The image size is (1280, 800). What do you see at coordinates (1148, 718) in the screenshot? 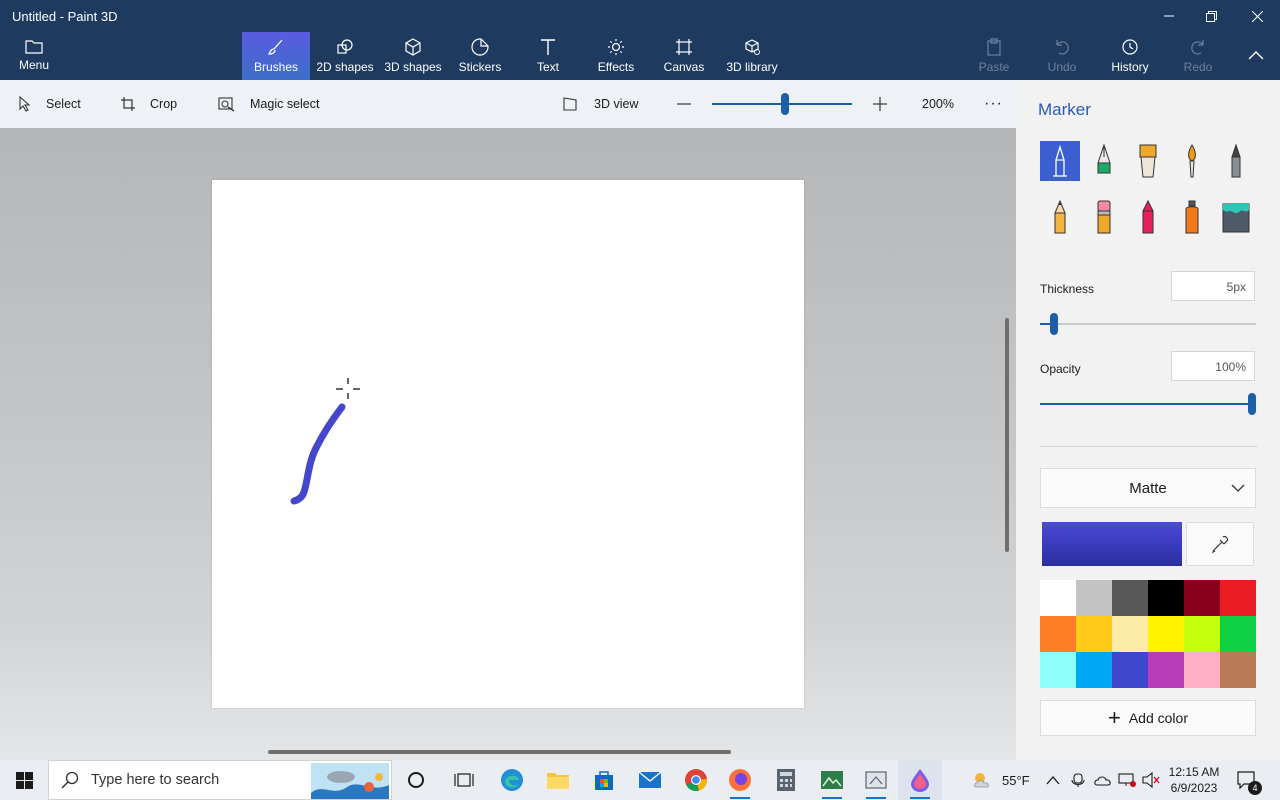
I see `add-color-button: + Add color` at bounding box center [1148, 718].